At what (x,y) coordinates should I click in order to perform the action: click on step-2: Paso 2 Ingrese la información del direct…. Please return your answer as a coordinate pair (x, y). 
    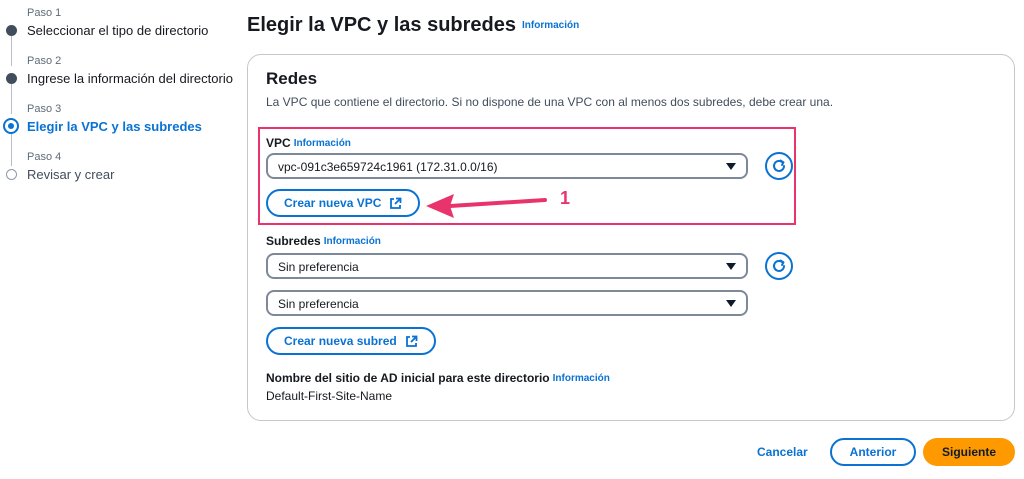
    Looking at the image, I should click on (130, 70).